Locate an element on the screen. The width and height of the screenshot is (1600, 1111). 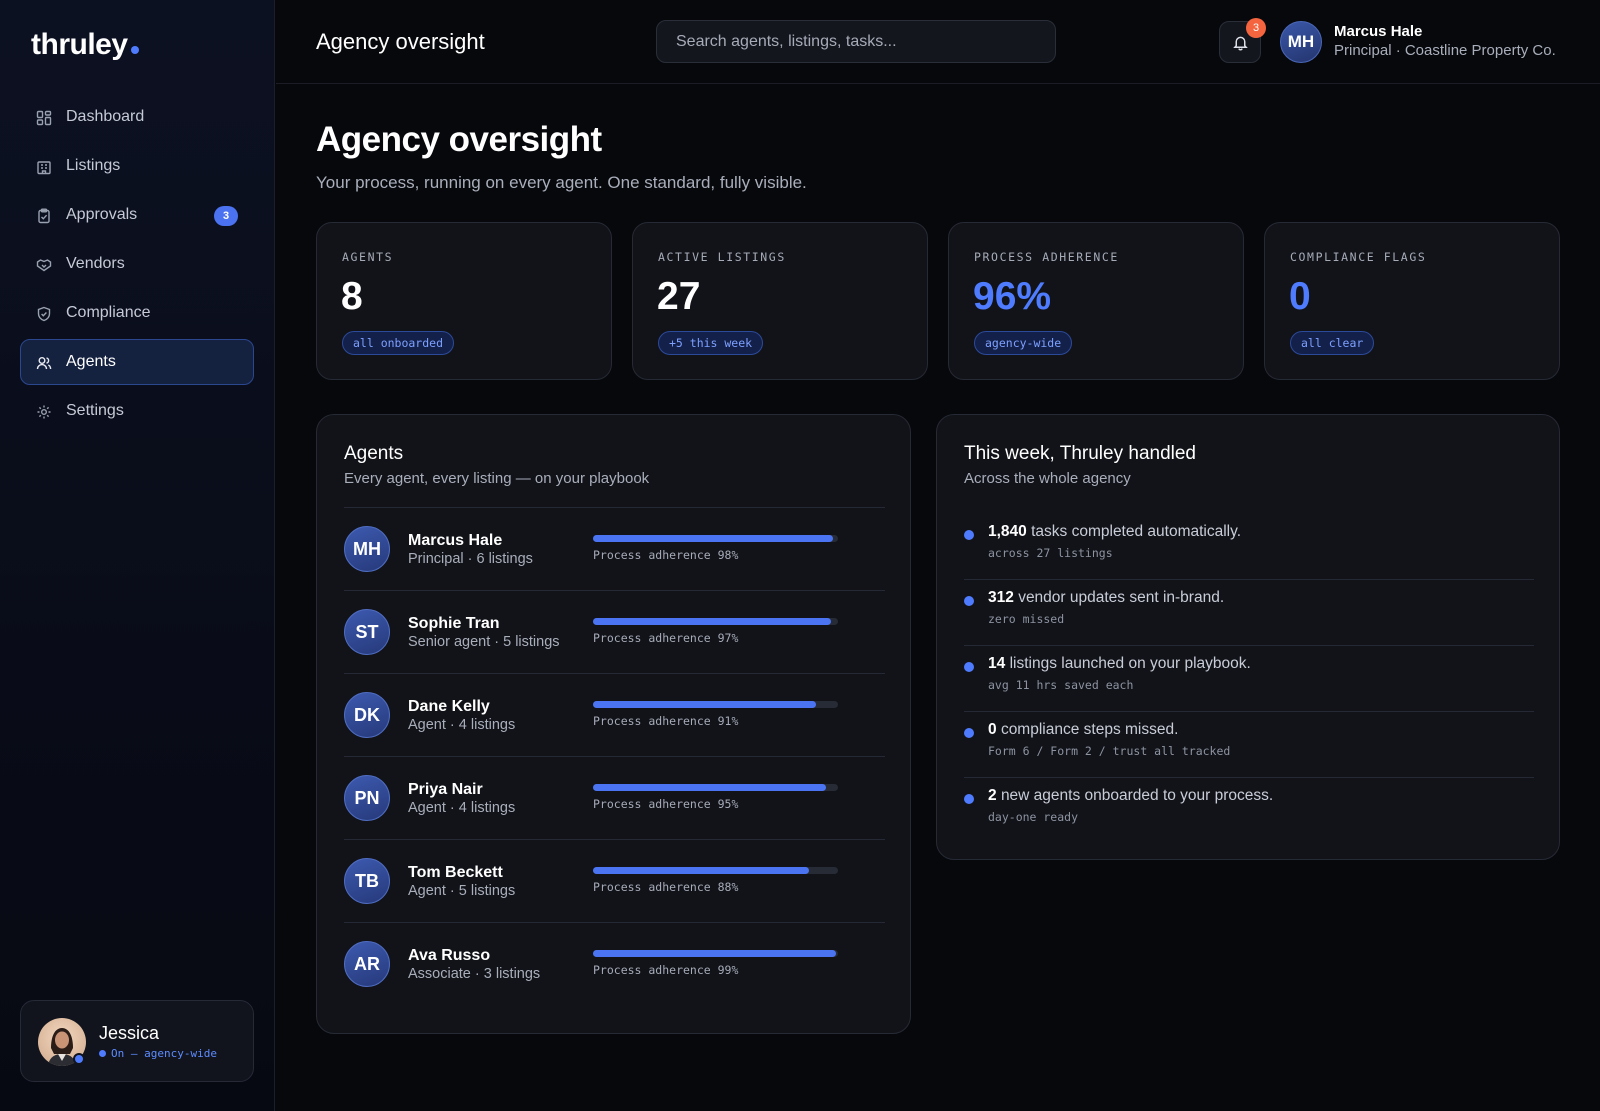
stat-card-agents: AGENTS 8 all onboarded is located at coordinates (464, 301).